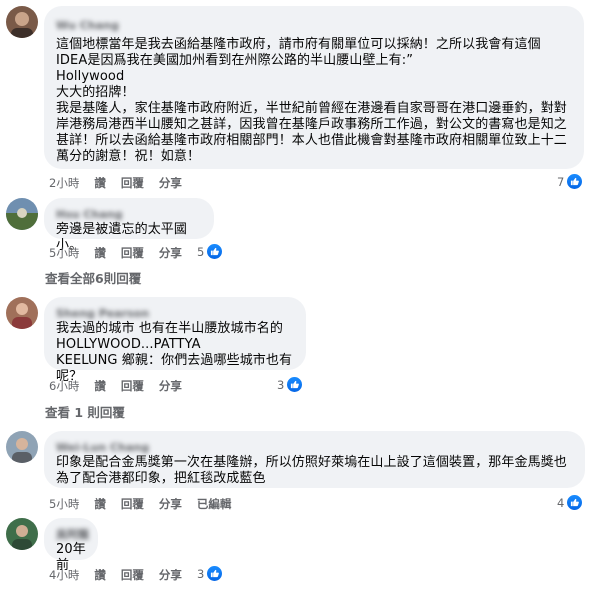 This screenshot has width=591, height=589. What do you see at coordinates (71, 545) in the screenshot?
I see `comment-bubble: 吳阿龍 20年前` at bounding box center [71, 545].